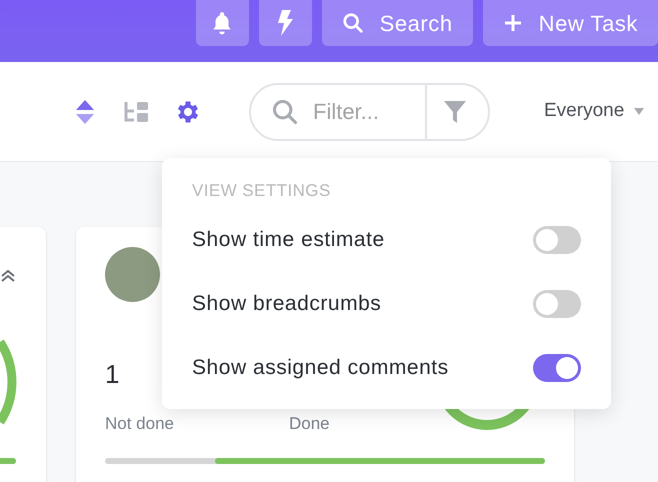  I want to click on assignee-dropdown: Everyone, so click(584, 111).